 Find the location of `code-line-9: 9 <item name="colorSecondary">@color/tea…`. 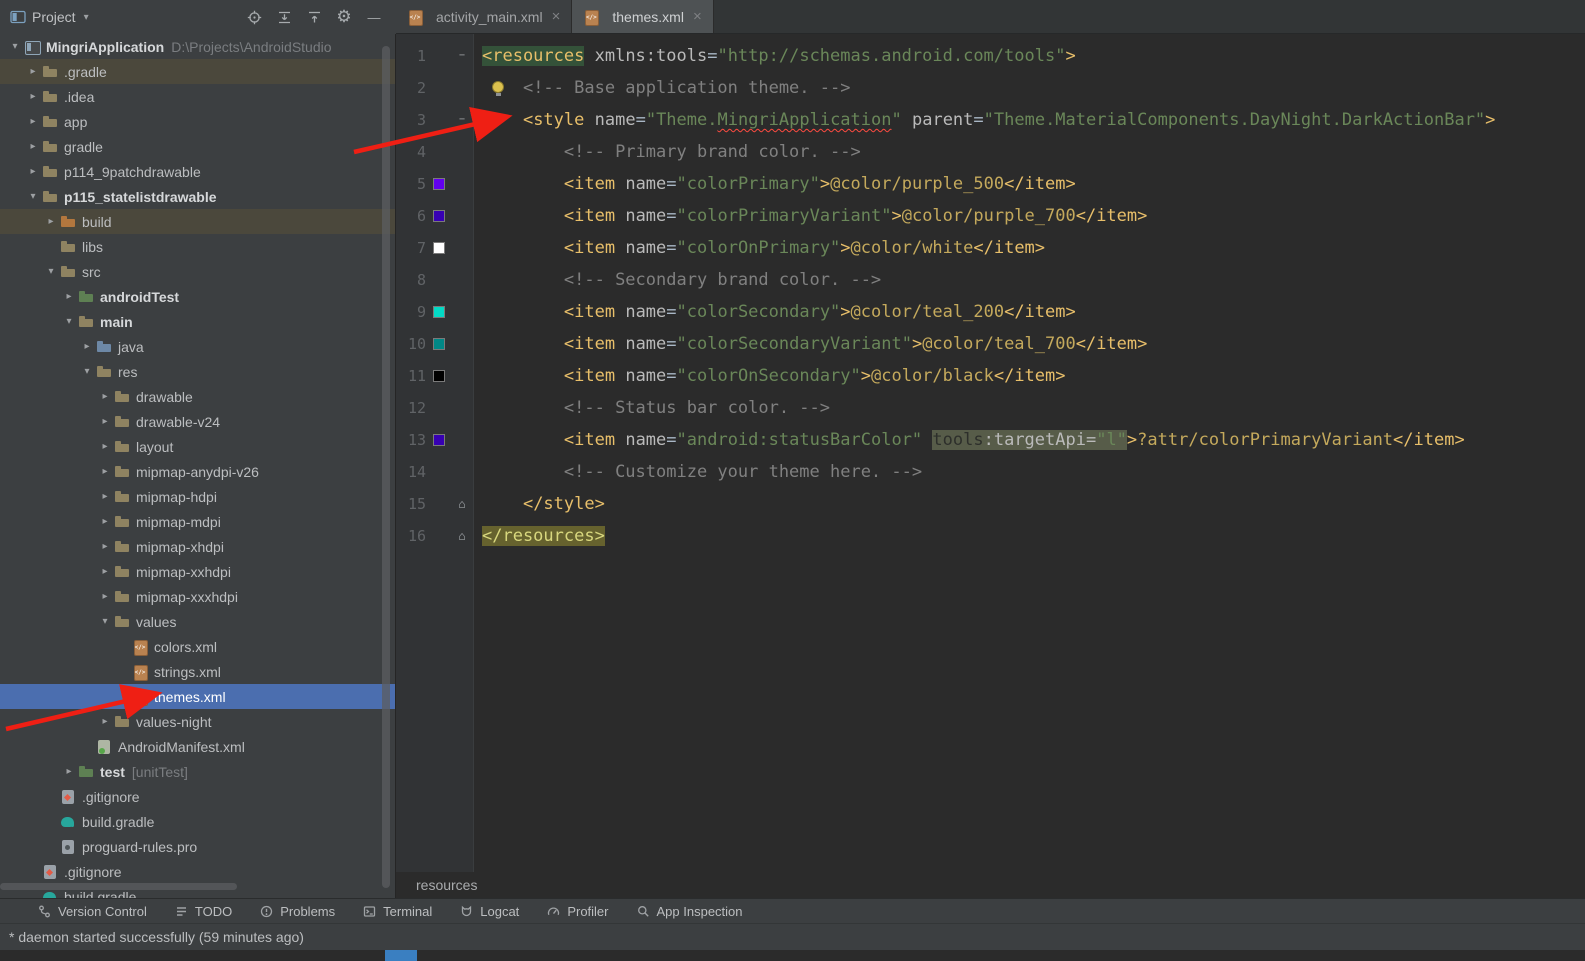

code-line-9: 9 <item name="colorSecondary">@color/tea… is located at coordinates (990, 312).